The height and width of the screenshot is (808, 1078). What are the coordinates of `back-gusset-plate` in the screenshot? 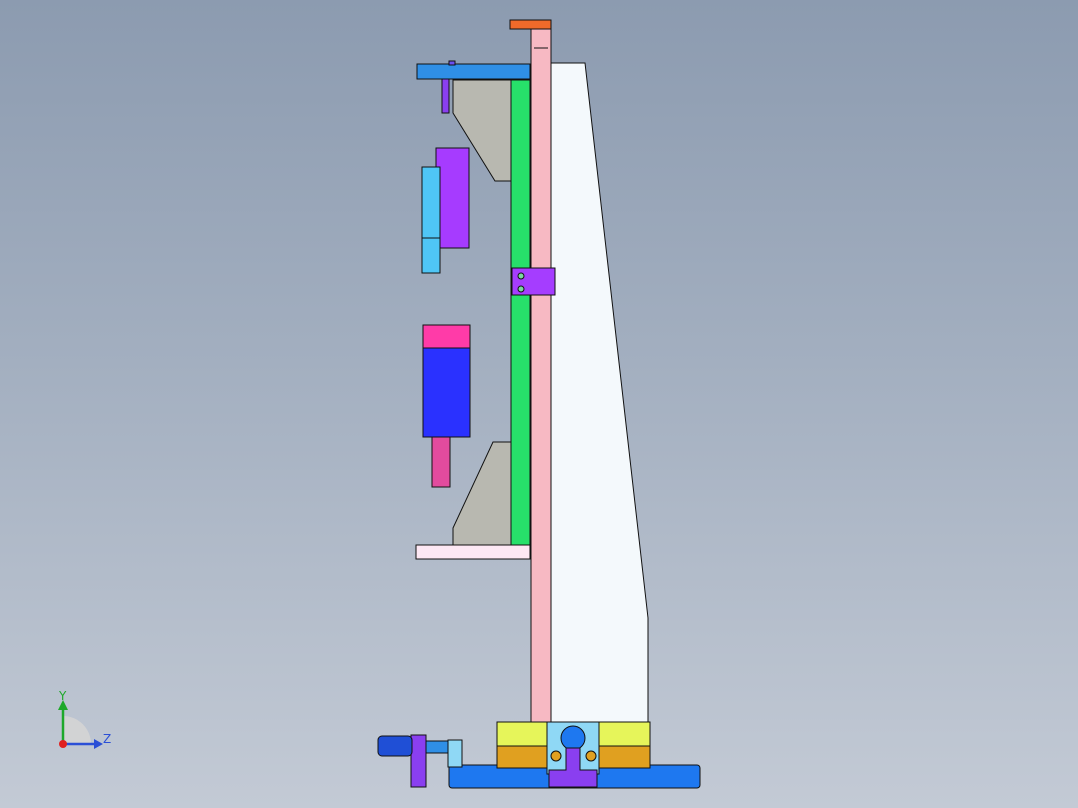 It's located at (599, 400).